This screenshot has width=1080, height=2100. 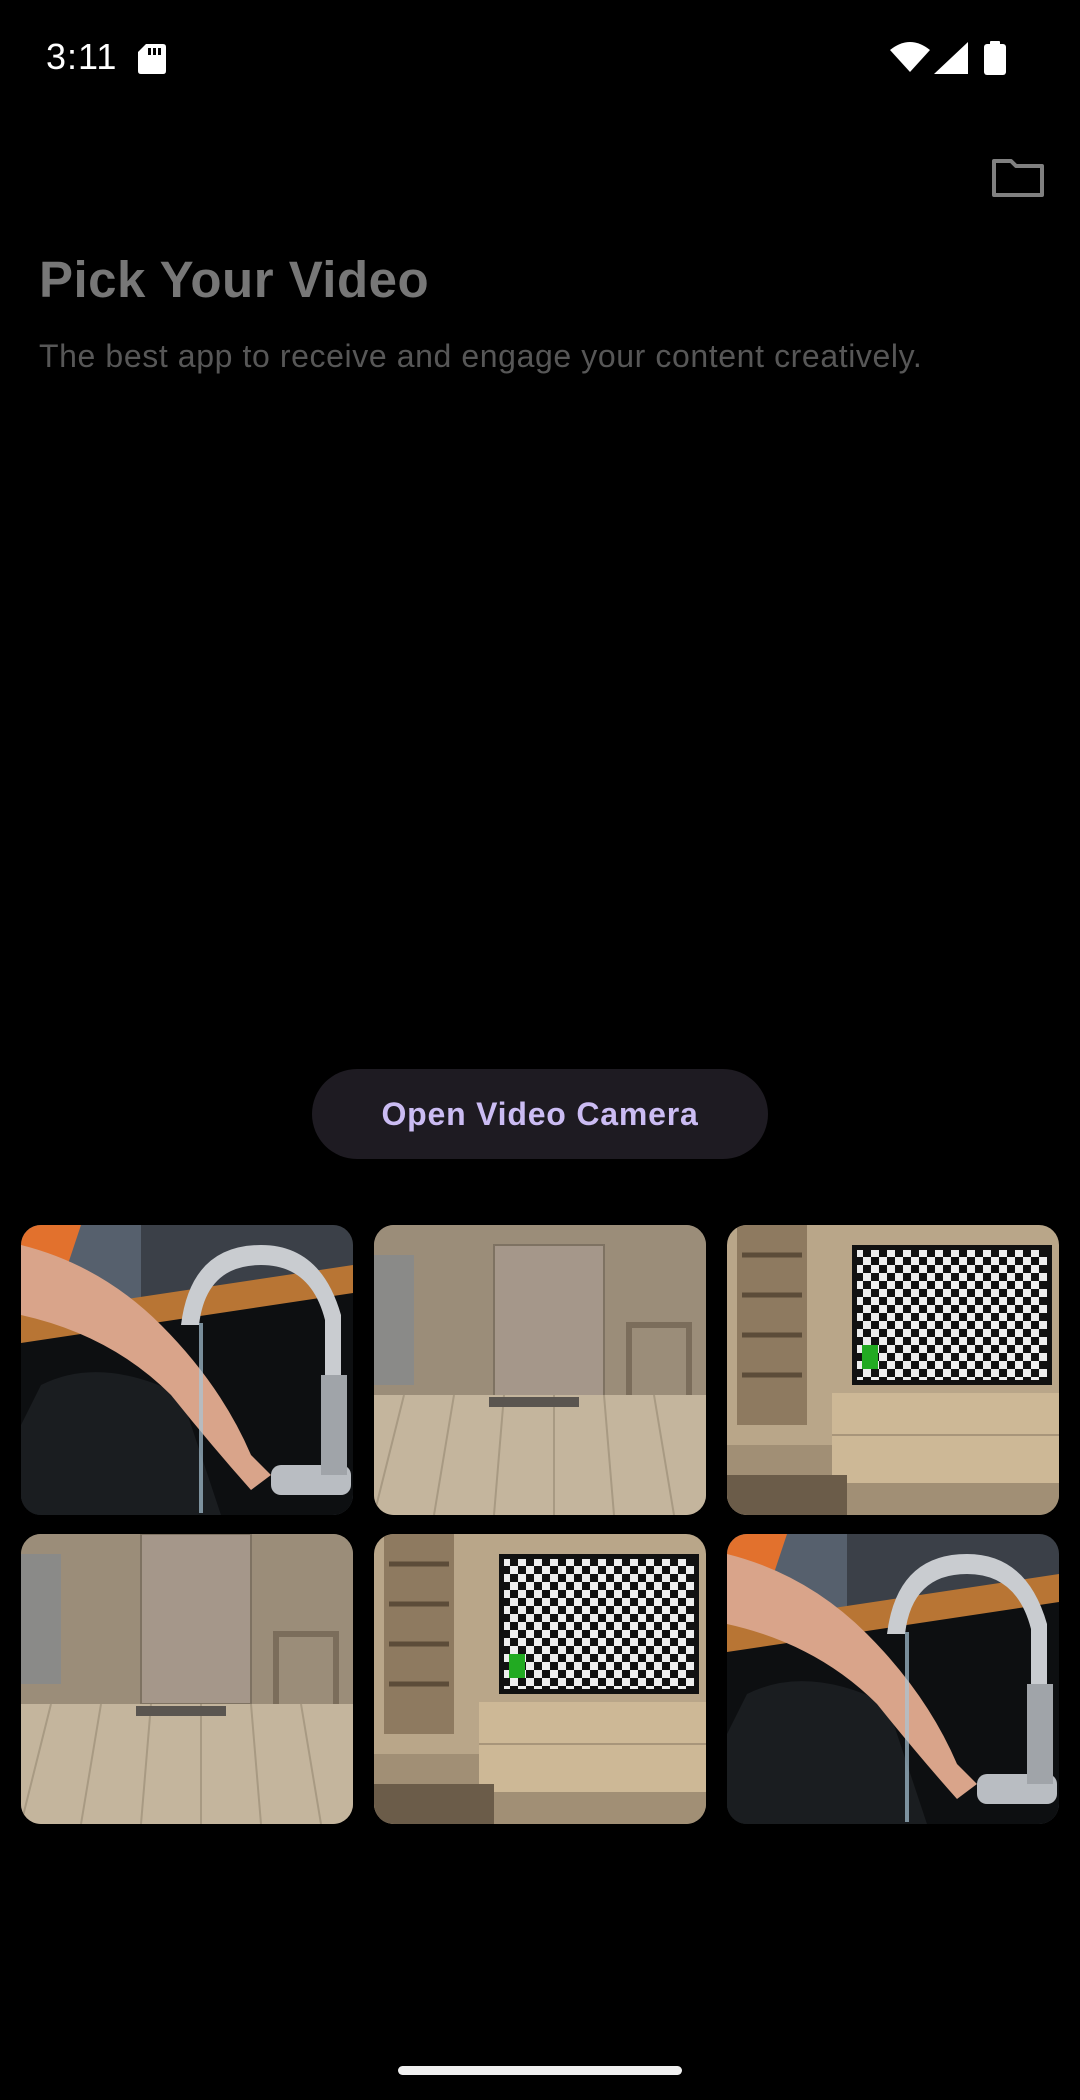 I want to click on page-title: Pick Your Video, so click(x=234, y=279).